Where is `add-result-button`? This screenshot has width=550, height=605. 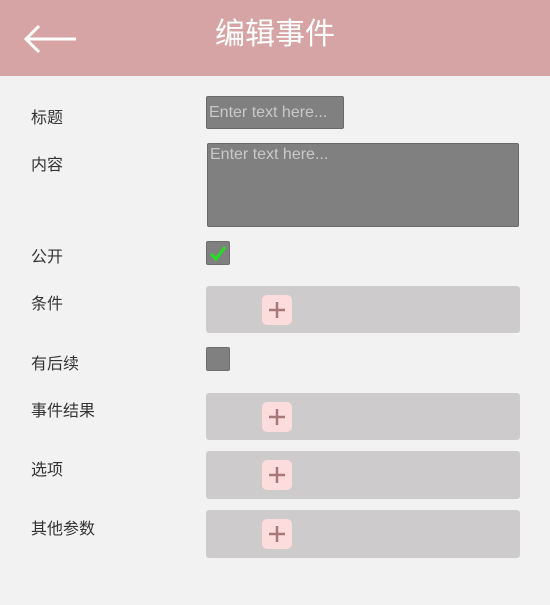 add-result-button is located at coordinates (277, 417).